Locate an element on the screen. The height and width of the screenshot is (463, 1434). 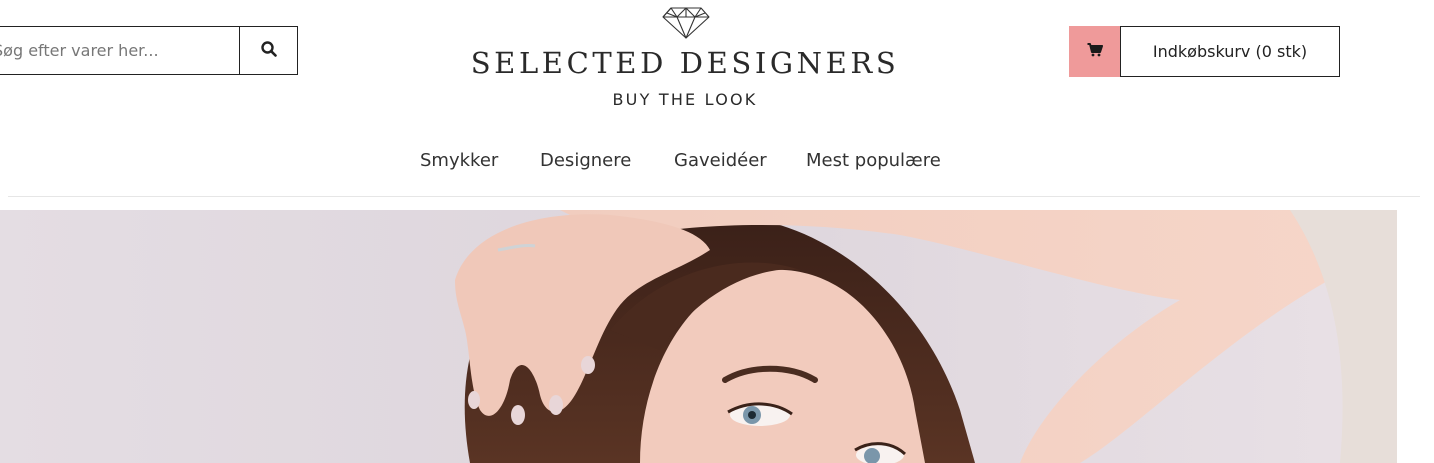
nav-item-gaveideer: Gaveidéer is located at coordinates (720, 160).